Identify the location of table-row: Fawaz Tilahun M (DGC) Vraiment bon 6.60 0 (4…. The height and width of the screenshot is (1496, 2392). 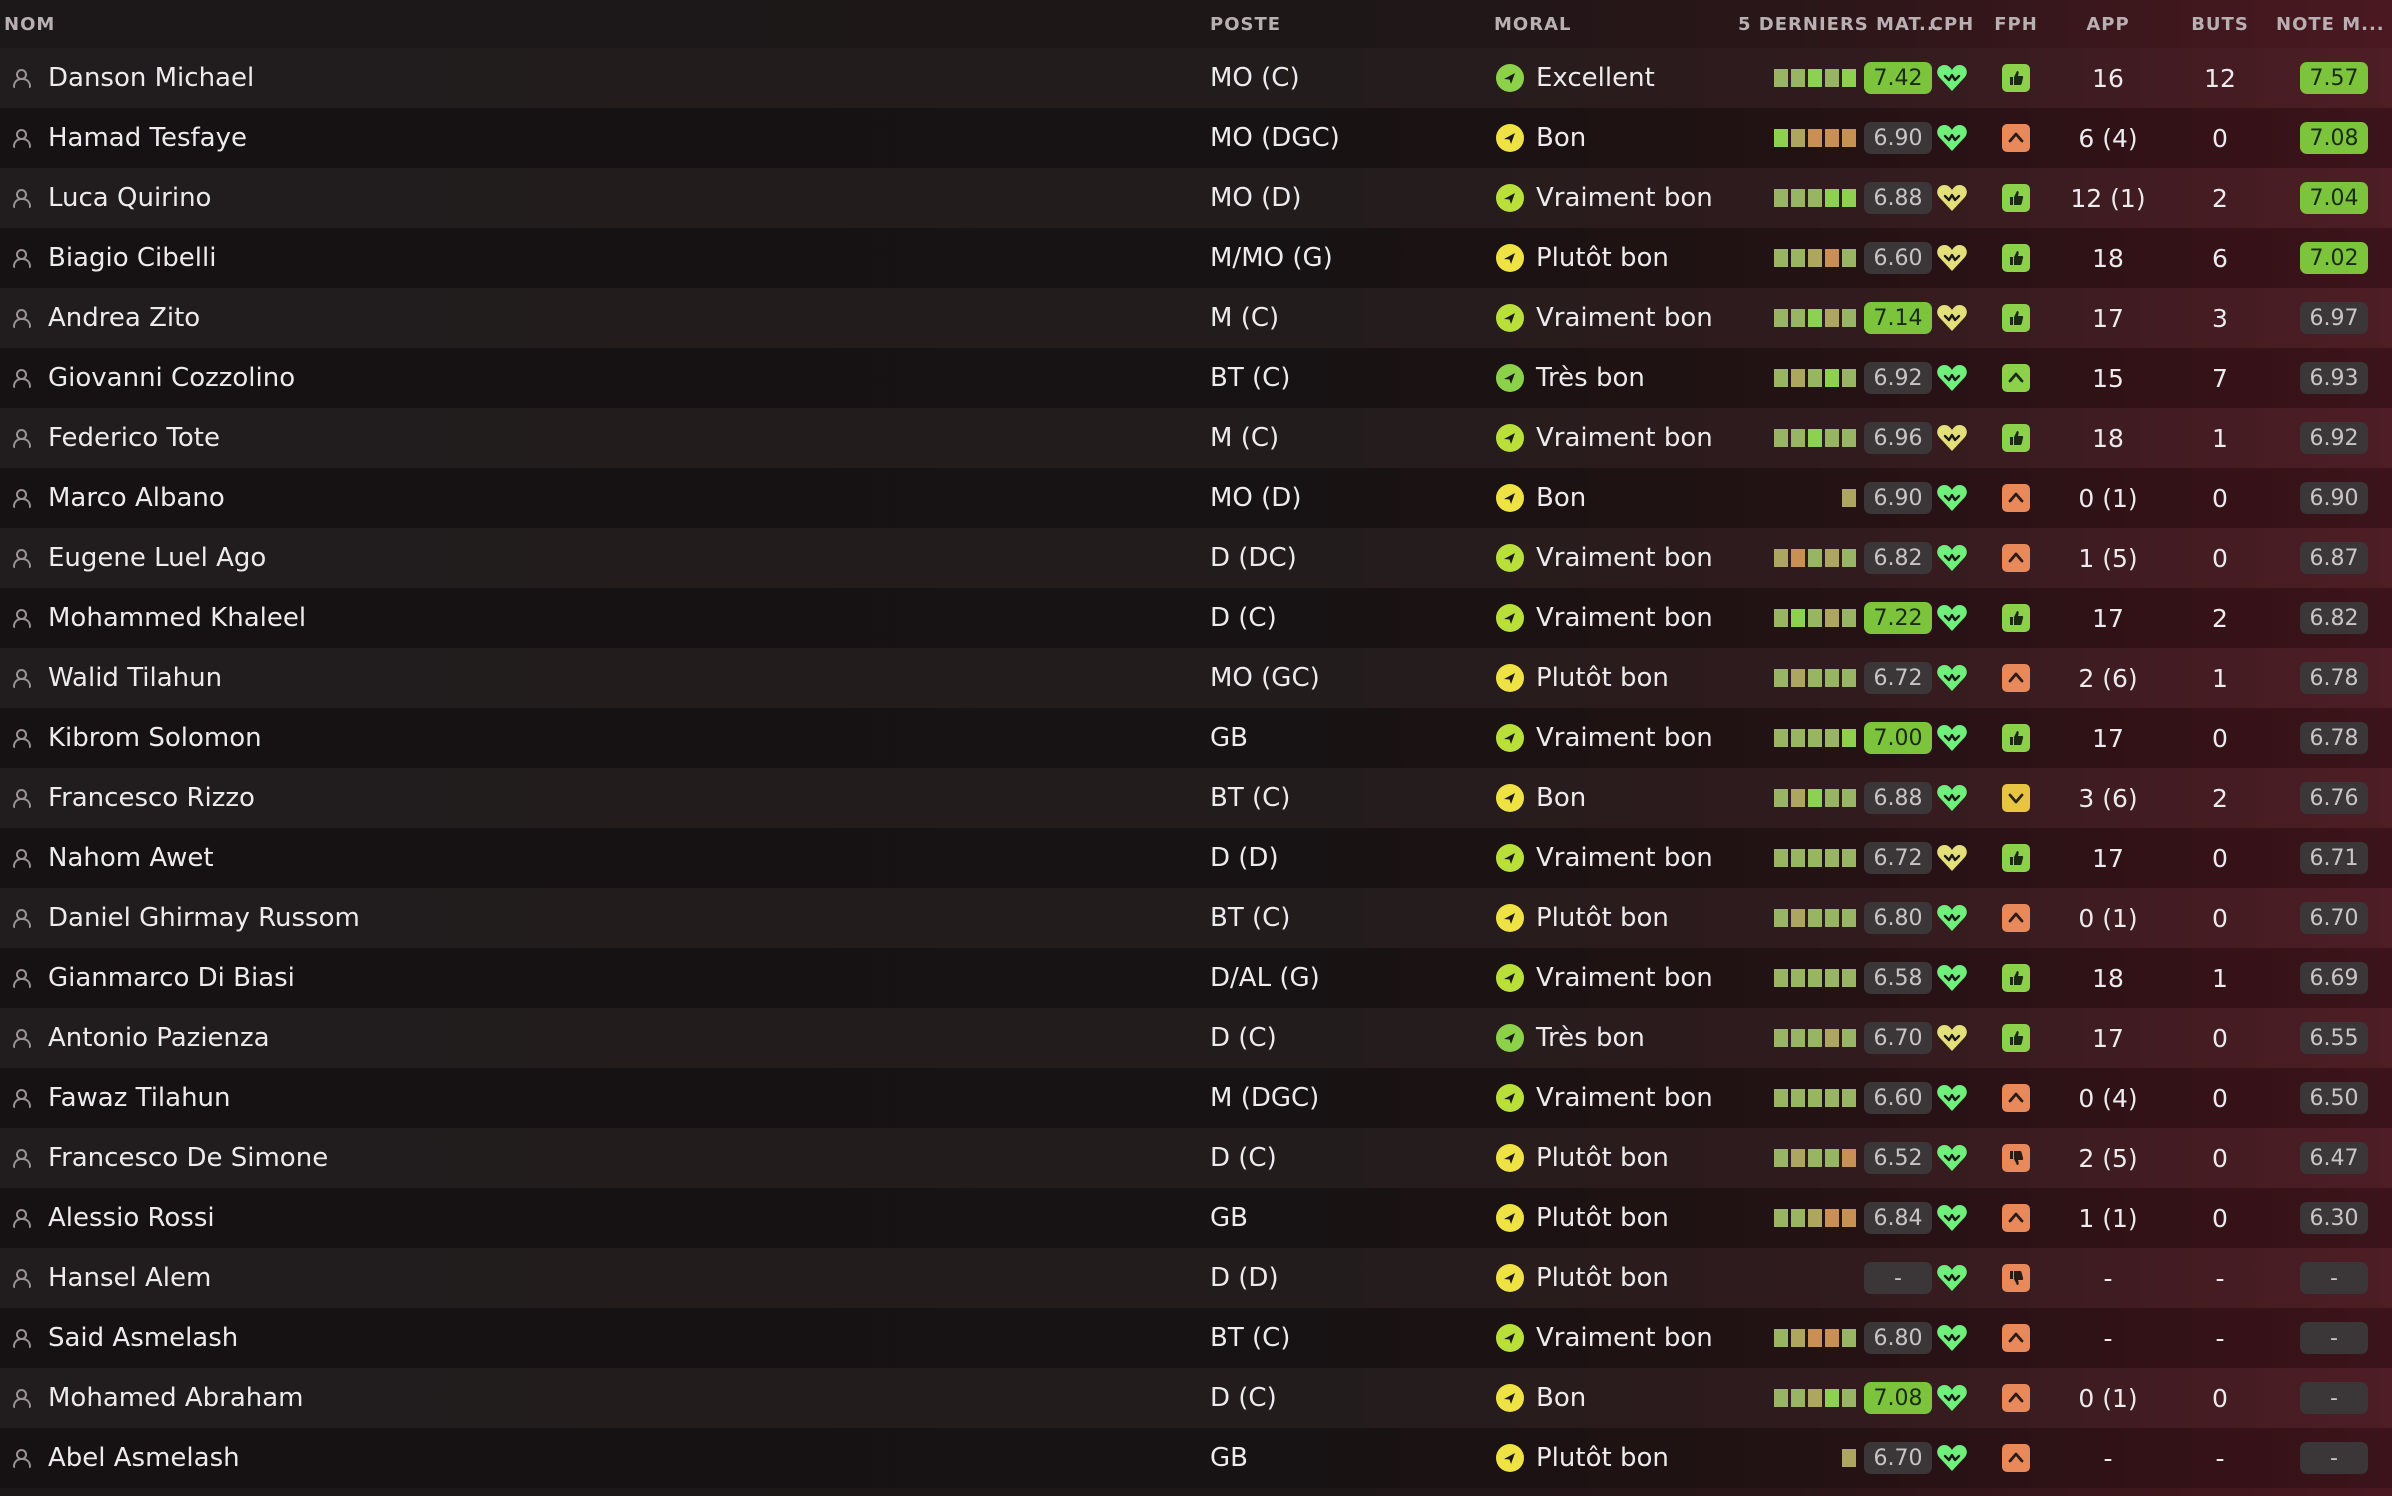
(1196, 1098).